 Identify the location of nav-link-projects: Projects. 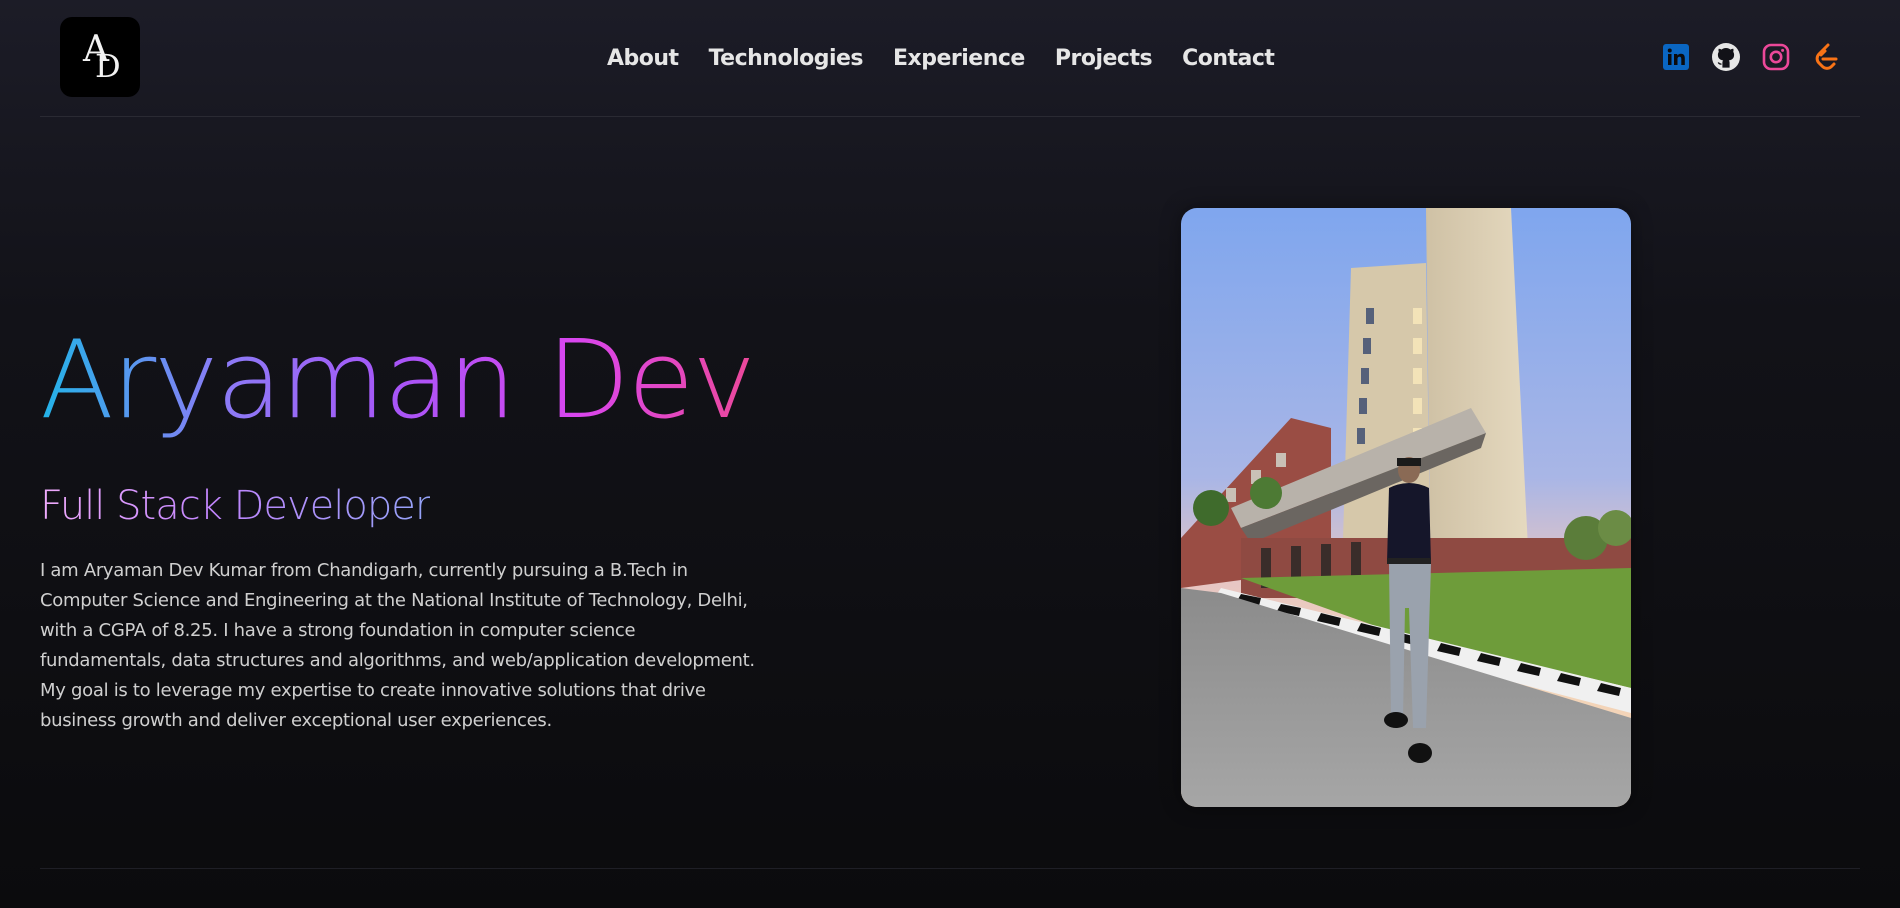
(1104, 58).